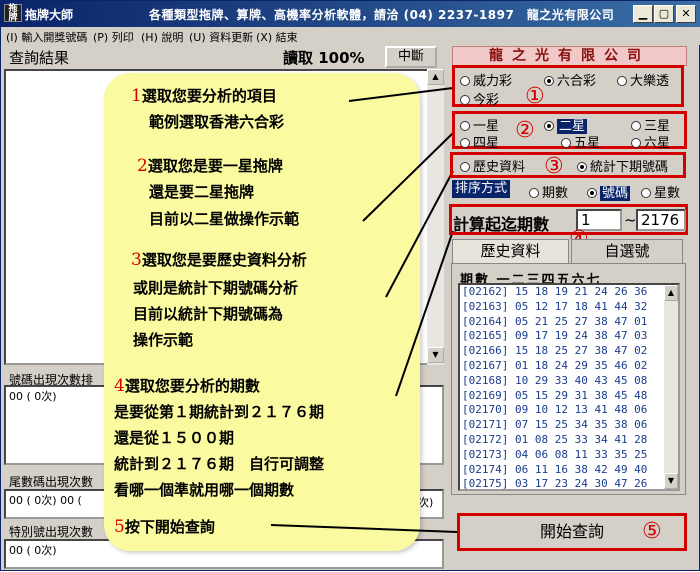 The height and width of the screenshot is (572, 700). What do you see at coordinates (622, 81) in the screenshot?
I see `radio-circle-big-lotto` at bounding box center [622, 81].